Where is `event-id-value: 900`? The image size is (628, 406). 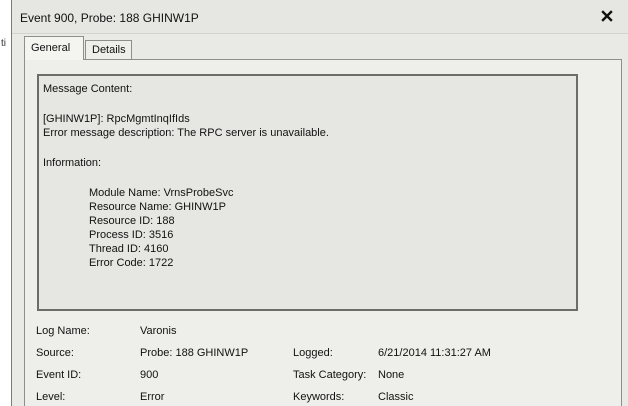
event-id-value: 900 is located at coordinates (149, 375).